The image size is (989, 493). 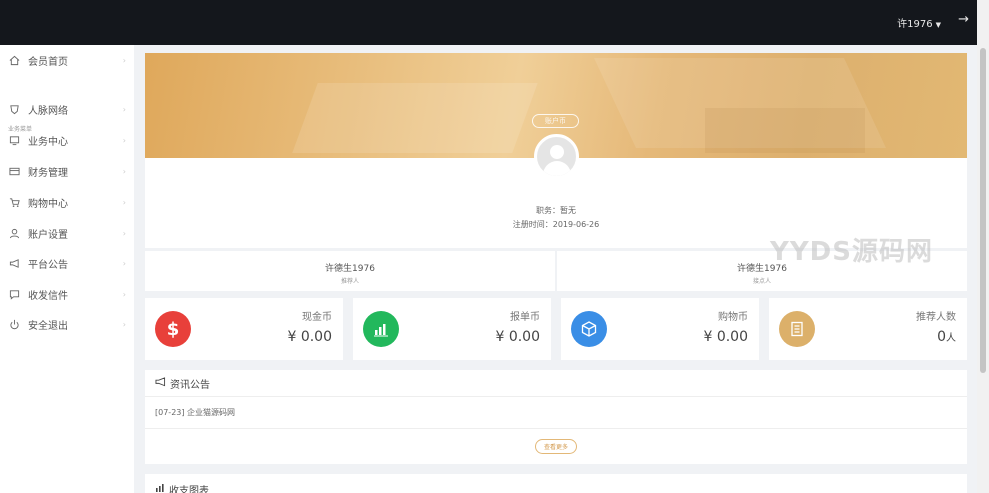 I want to click on referrer-role: 推荐人, so click(x=349, y=281).